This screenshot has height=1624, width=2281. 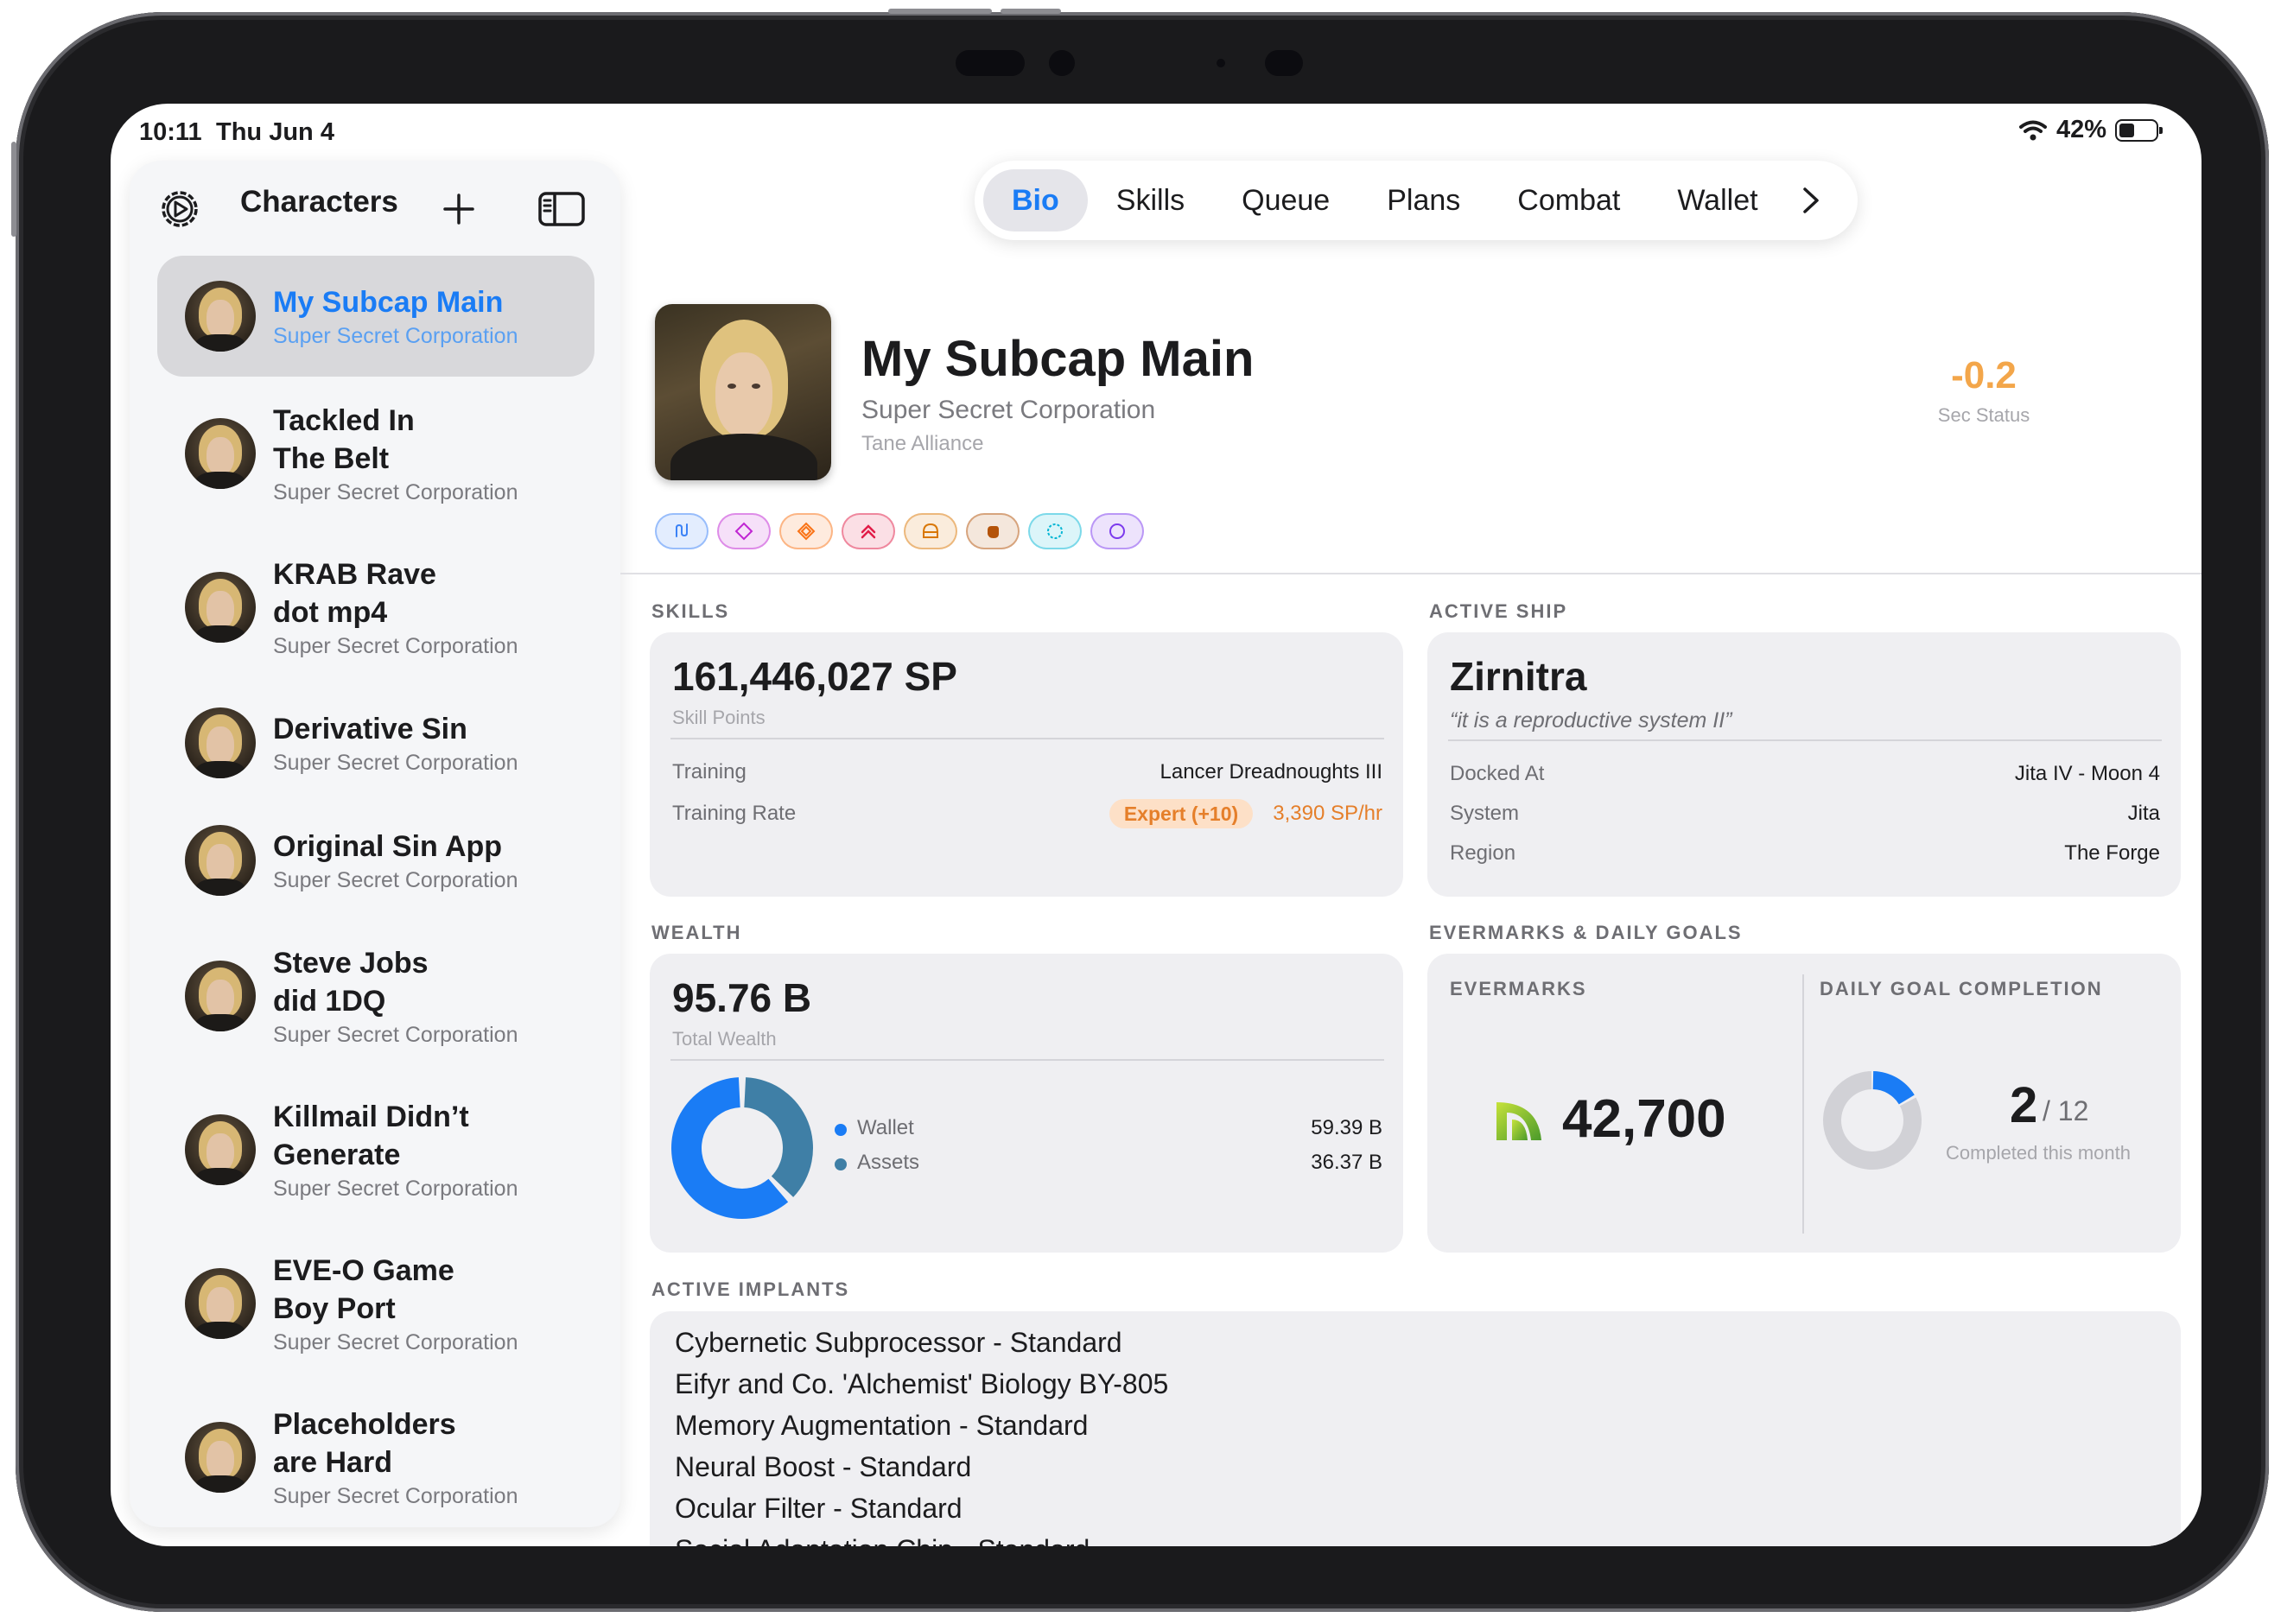 I want to click on section-tab-bar: Bio Skills Queue Plans Combat Wallet, so click(x=1416, y=201).